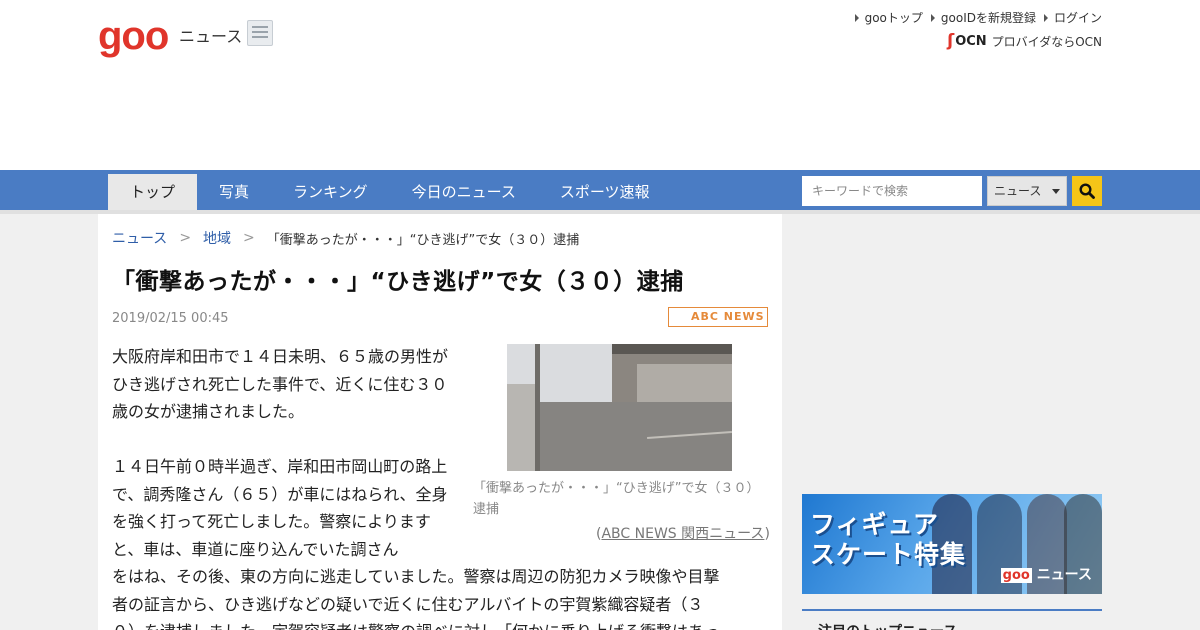  Describe the element at coordinates (139, 238) in the screenshot. I see `breadcrumb-news: ニュース` at that location.